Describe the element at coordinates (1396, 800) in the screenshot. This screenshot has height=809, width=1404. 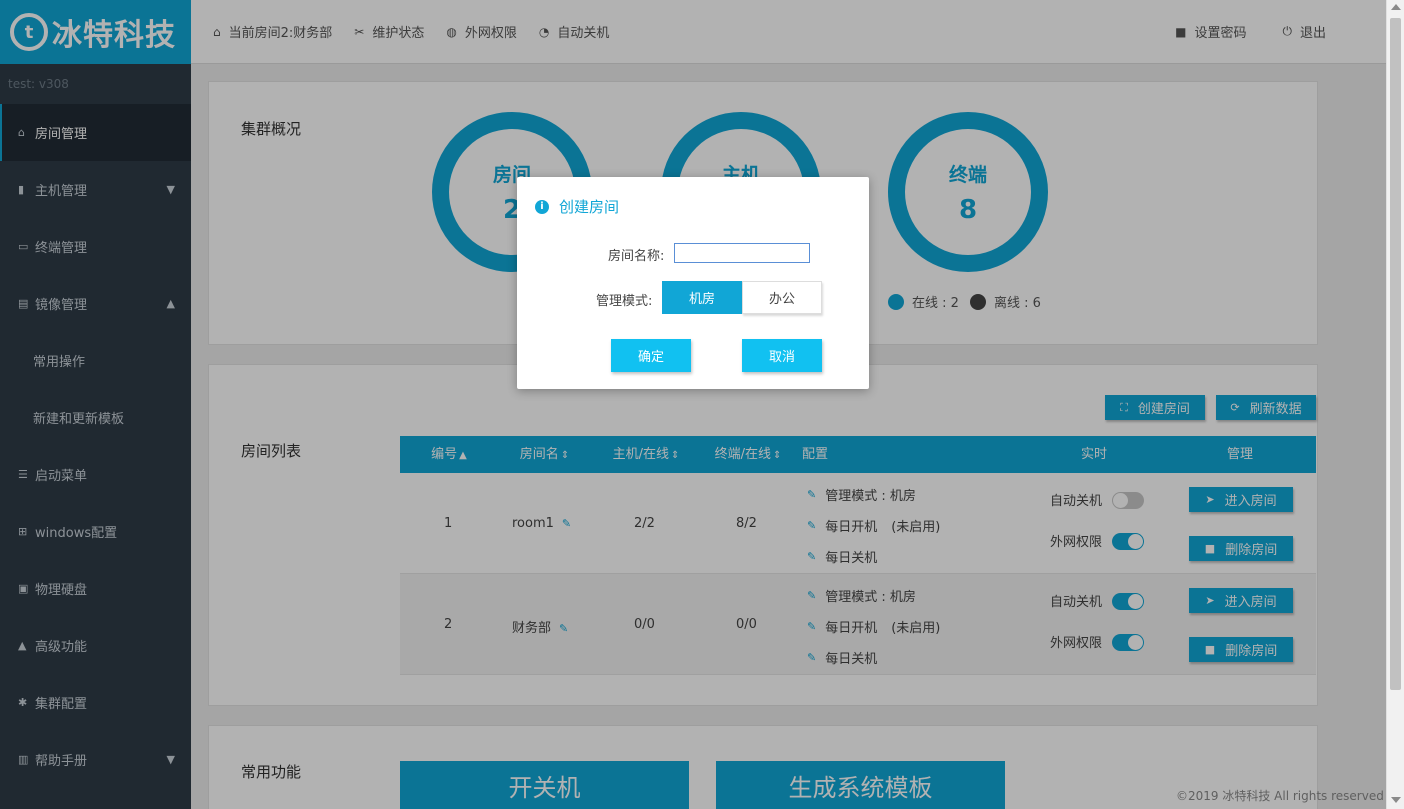
I see `scroll-down-arrow-icon` at that location.